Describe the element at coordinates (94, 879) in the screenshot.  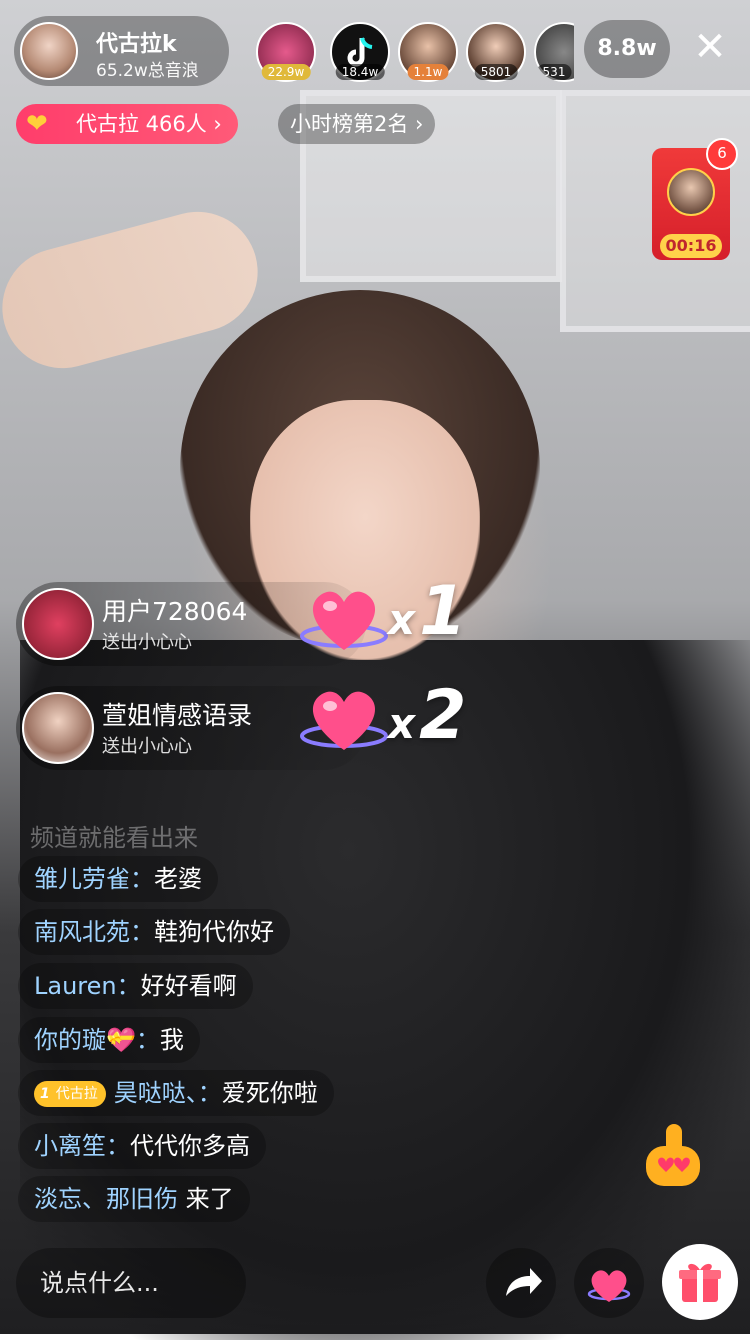
I see `chat-username: 雏儿劳雀：` at that location.